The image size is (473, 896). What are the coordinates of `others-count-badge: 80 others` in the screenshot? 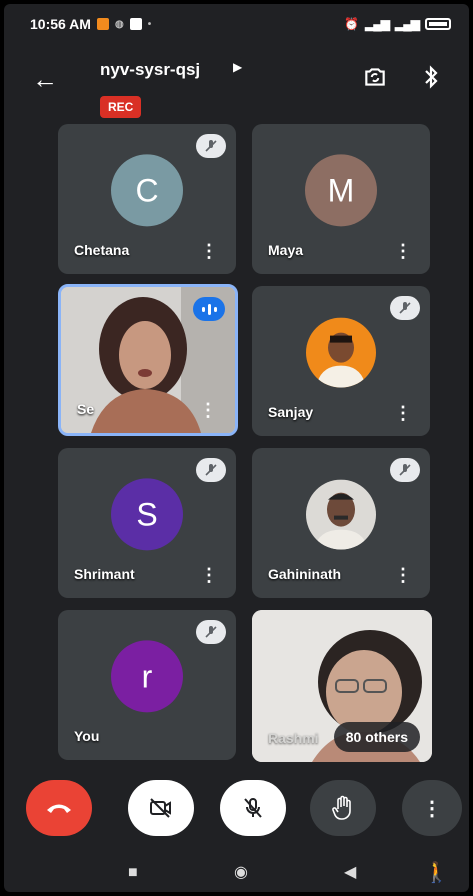 It's located at (376, 737).